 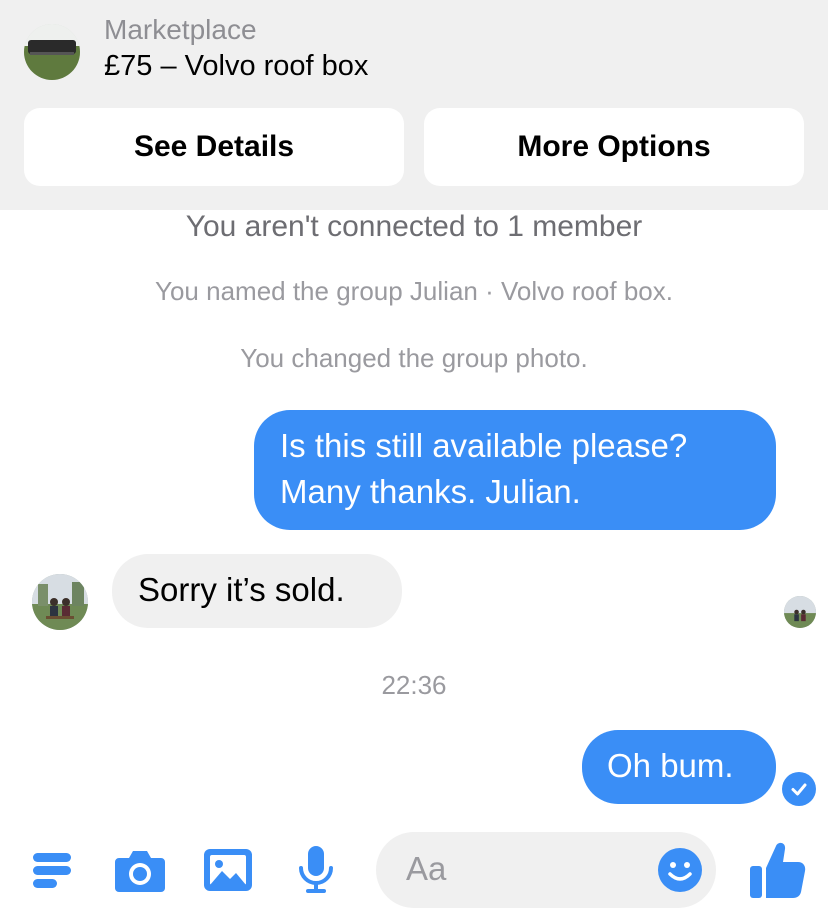 What do you see at coordinates (546, 870) in the screenshot?
I see `message-input: Aa` at bounding box center [546, 870].